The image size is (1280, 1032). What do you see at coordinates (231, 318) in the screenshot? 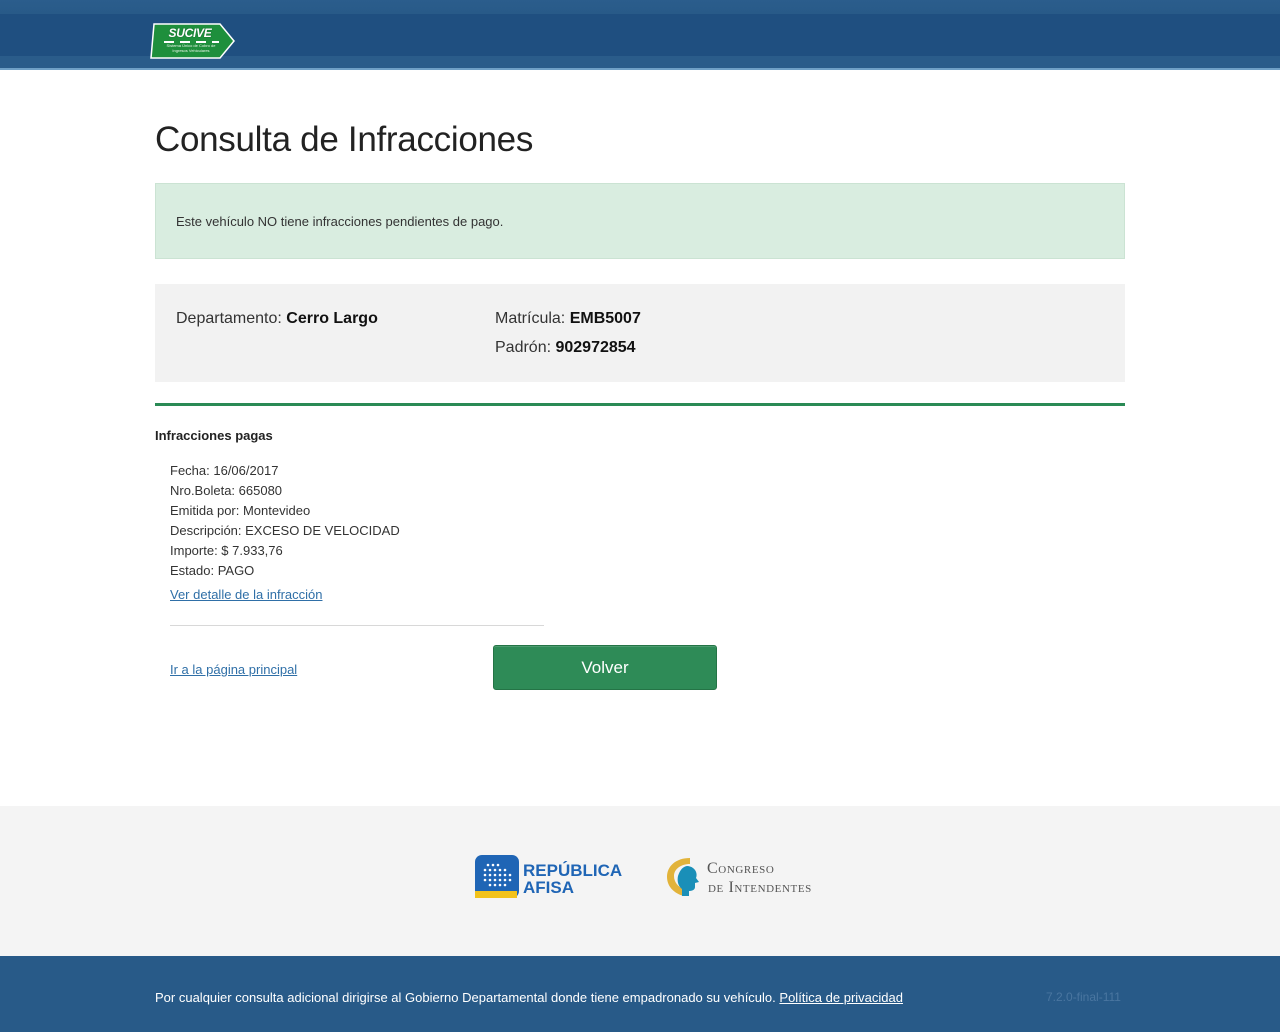
I see `departamento-label: Departamento:` at bounding box center [231, 318].